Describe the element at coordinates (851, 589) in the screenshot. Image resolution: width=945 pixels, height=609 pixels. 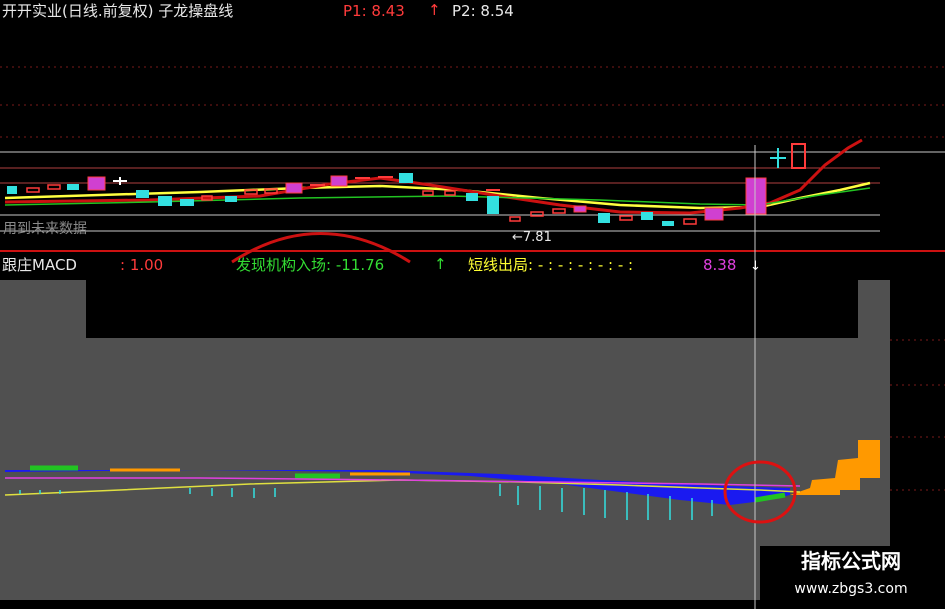
I see `watermark-url: www.zbgs3.com` at that location.